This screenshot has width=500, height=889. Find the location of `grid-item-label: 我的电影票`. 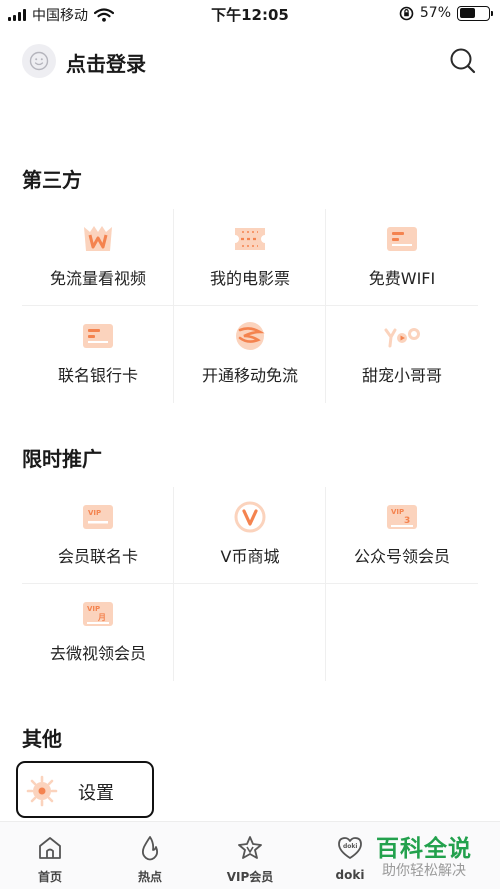

grid-item-label: 我的电影票 is located at coordinates (249, 278).